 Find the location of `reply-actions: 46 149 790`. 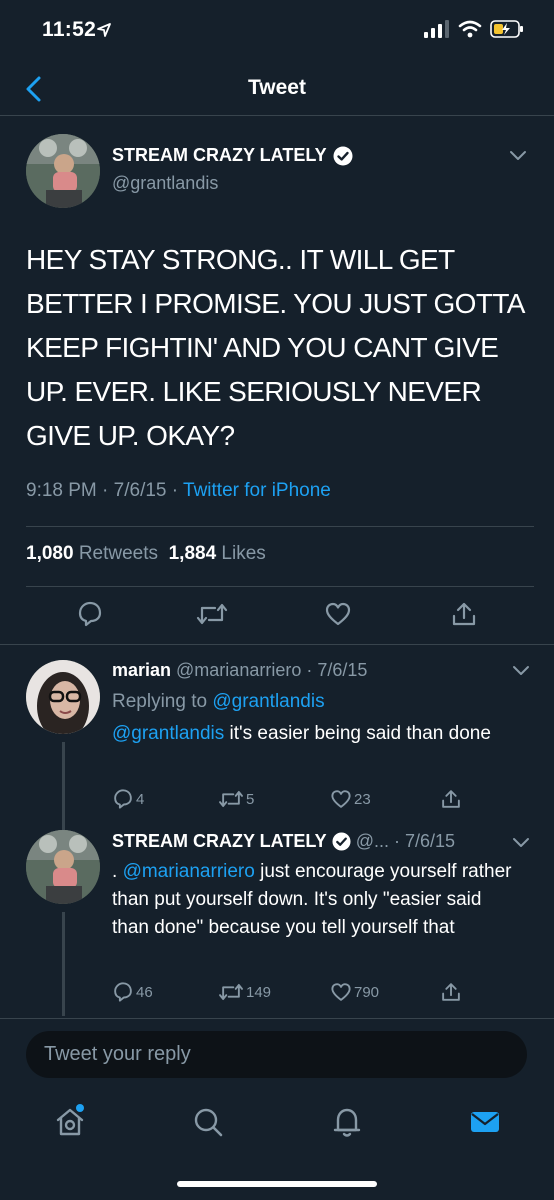

reply-actions: 46 149 790 is located at coordinates (277, 994).